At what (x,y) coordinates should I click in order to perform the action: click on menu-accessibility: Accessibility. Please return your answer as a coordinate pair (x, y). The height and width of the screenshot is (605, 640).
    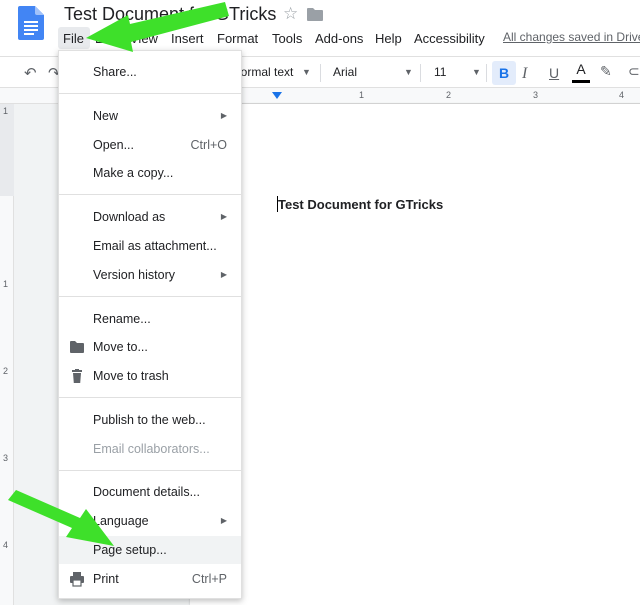
    Looking at the image, I should click on (449, 38).